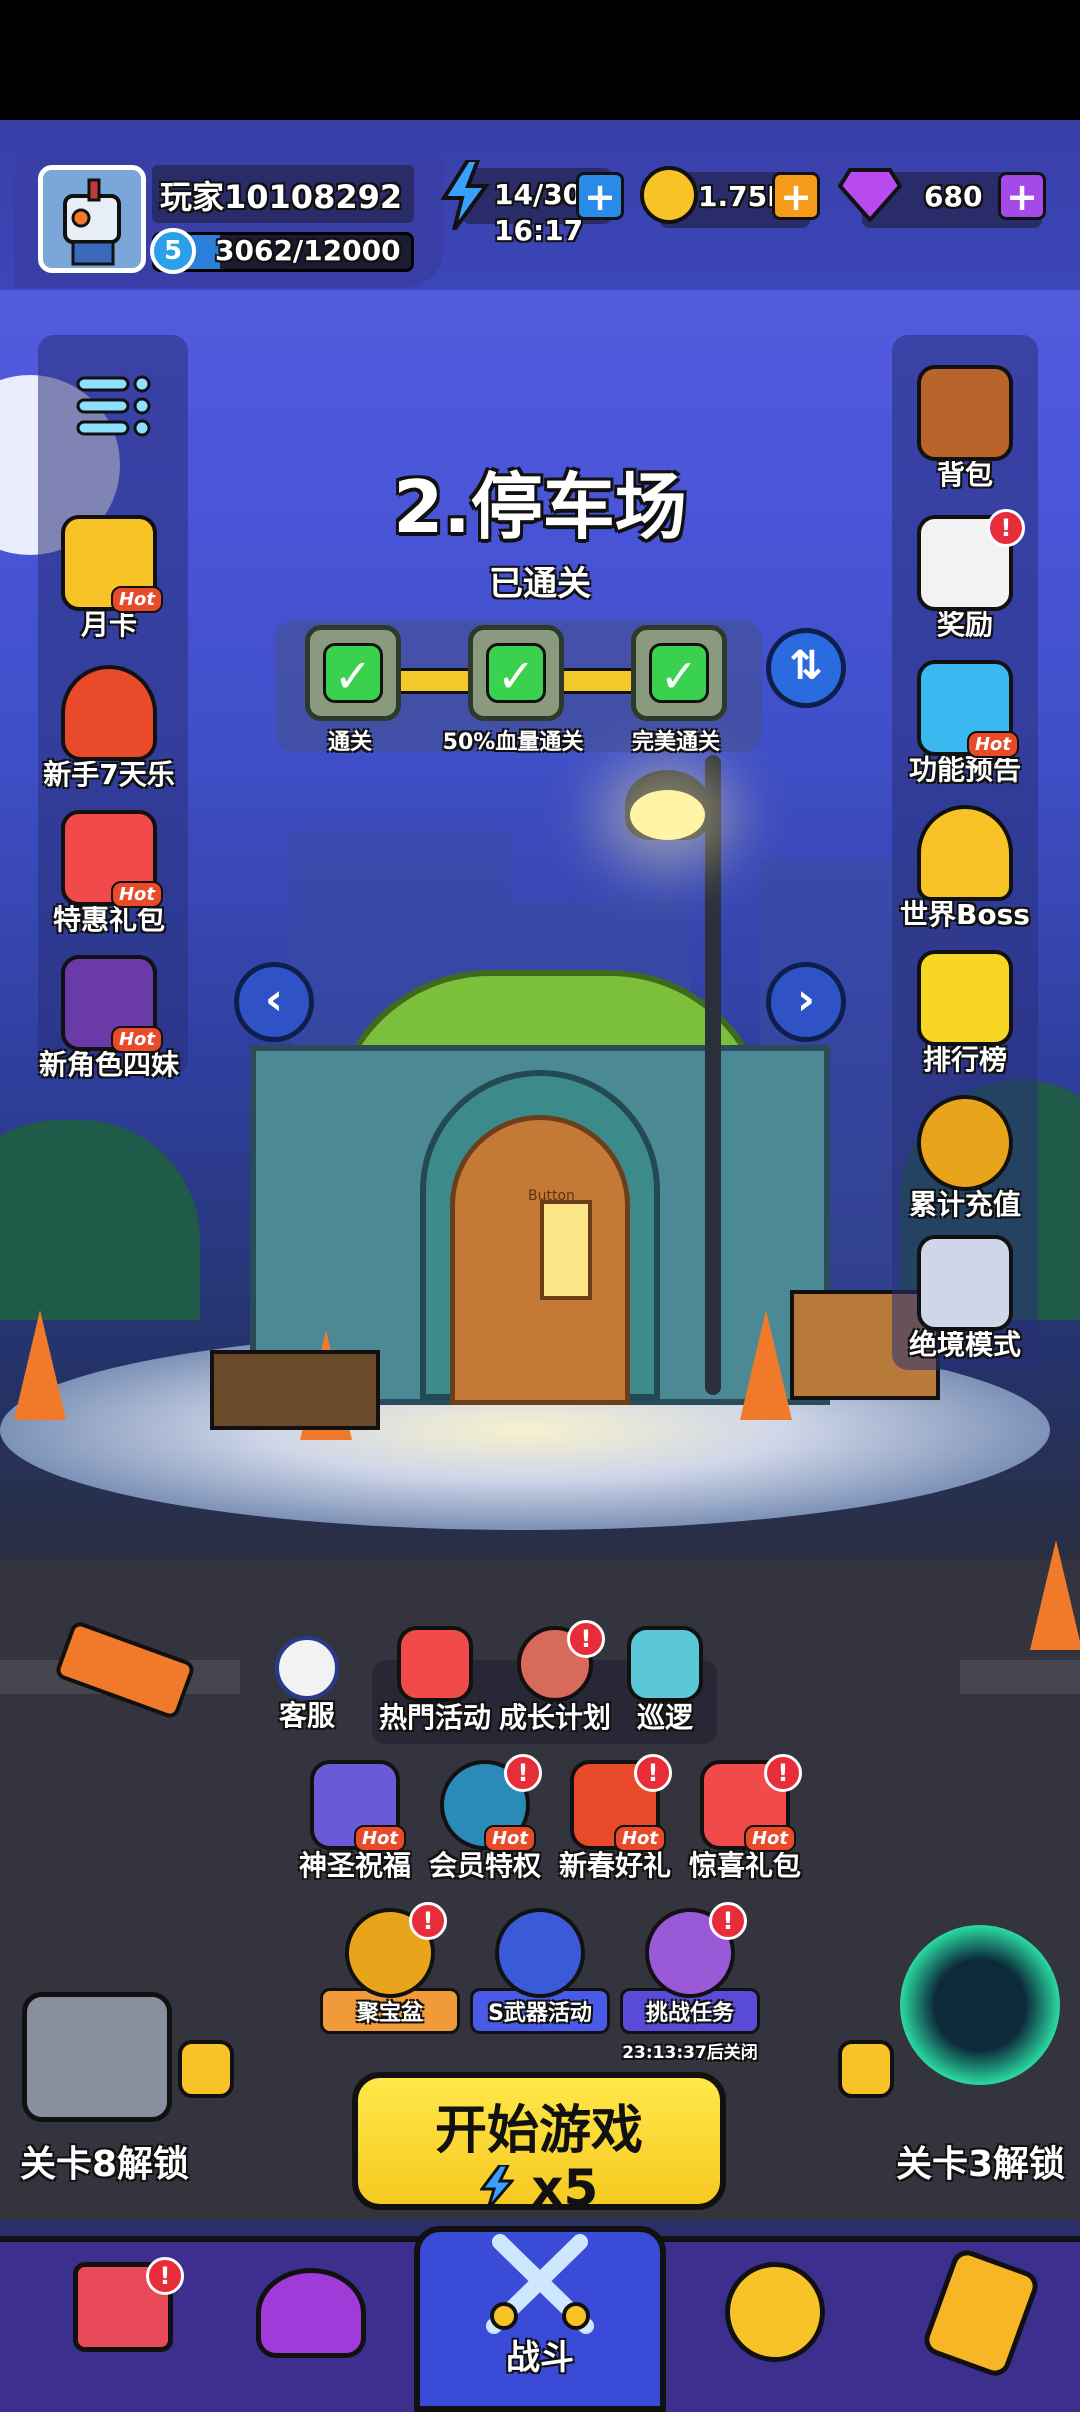 The width and height of the screenshot is (1080, 2412). Describe the element at coordinates (981, 2164) in the screenshot. I see `locked-stage-right-label: 关卡3解锁` at that location.